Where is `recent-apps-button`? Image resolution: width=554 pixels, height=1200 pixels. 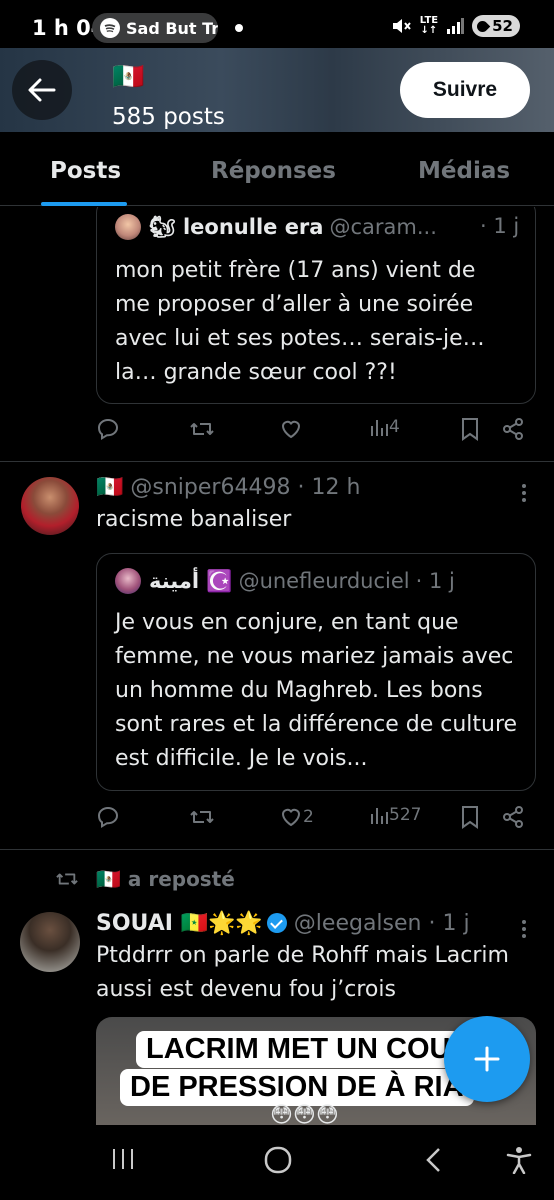 recent-apps-button is located at coordinates (123, 1161).